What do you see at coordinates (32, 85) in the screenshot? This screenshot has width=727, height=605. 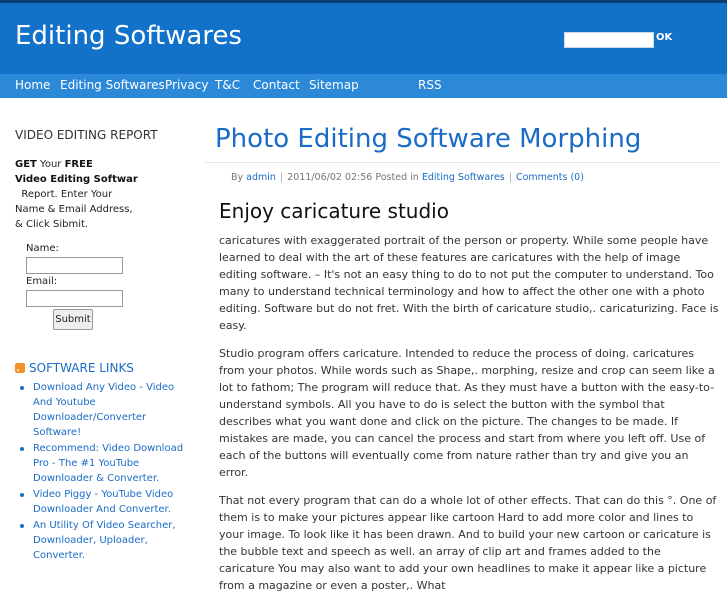 I see `nav-home: Home` at bounding box center [32, 85].